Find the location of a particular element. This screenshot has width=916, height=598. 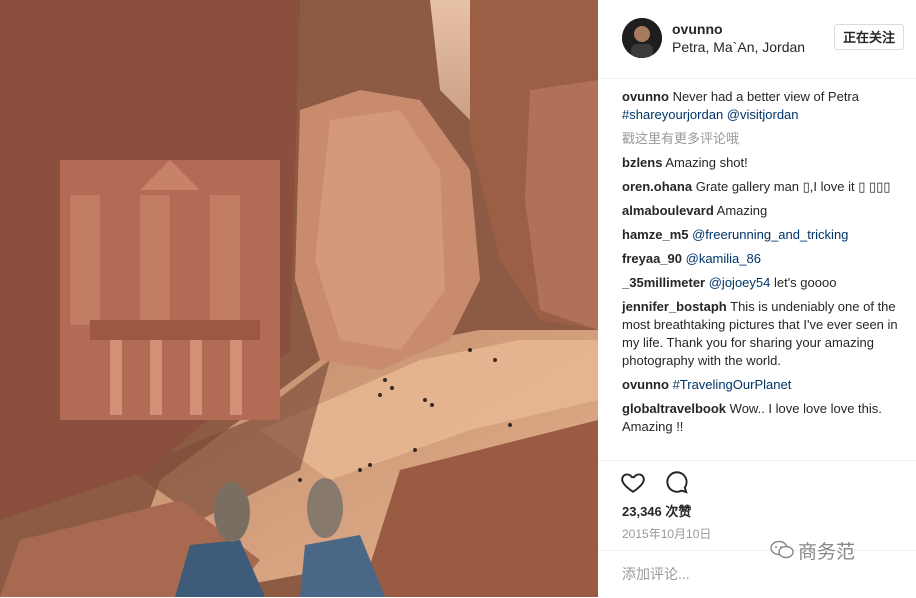

comment-mention: @freerunning_and_tricking is located at coordinates (770, 234).